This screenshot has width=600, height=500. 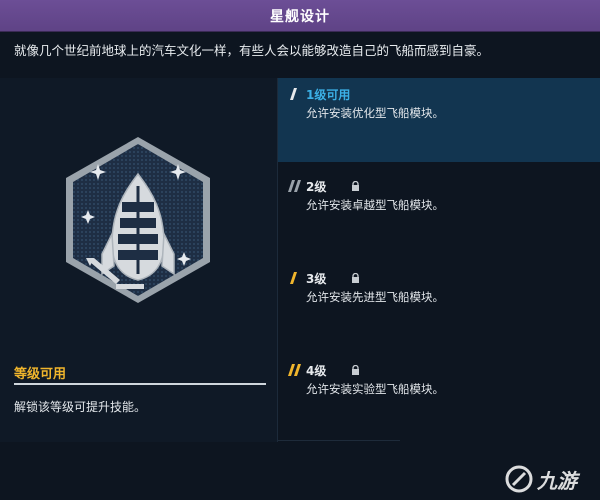 What do you see at coordinates (40, 374) in the screenshot?
I see `skill-rank-status: 等级可用` at bounding box center [40, 374].